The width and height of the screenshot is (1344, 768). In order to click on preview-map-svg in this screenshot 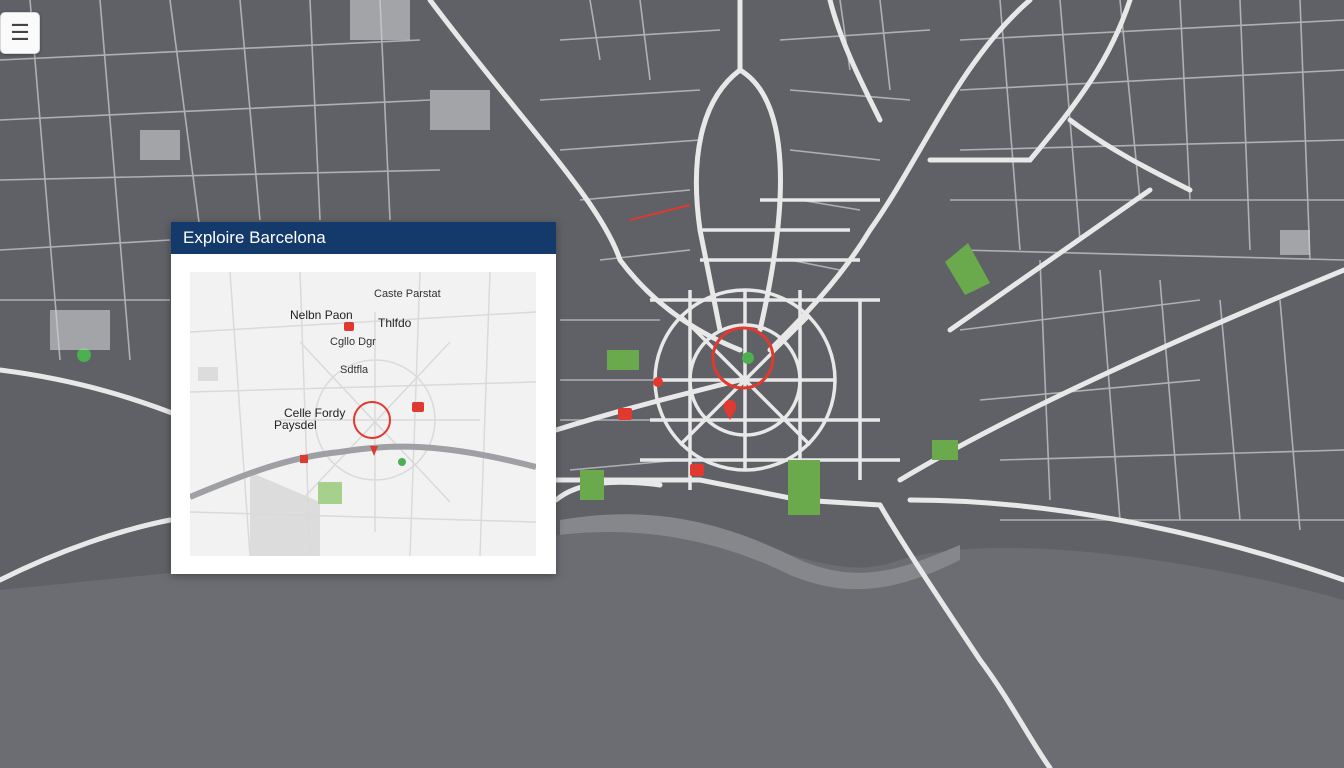, I will do `click(363, 414)`.